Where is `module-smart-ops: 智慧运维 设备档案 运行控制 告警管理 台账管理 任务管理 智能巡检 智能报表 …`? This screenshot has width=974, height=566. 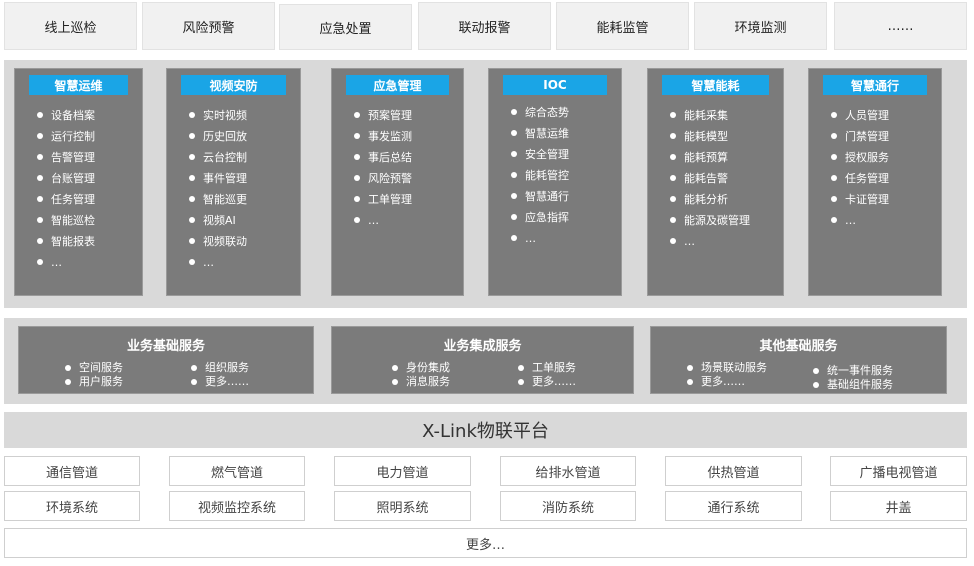 module-smart-ops: 智慧运维 设备档案 运行控制 告警管理 台账管理 任务管理 智能巡检 智能报表 … is located at coordinates (78, 182).